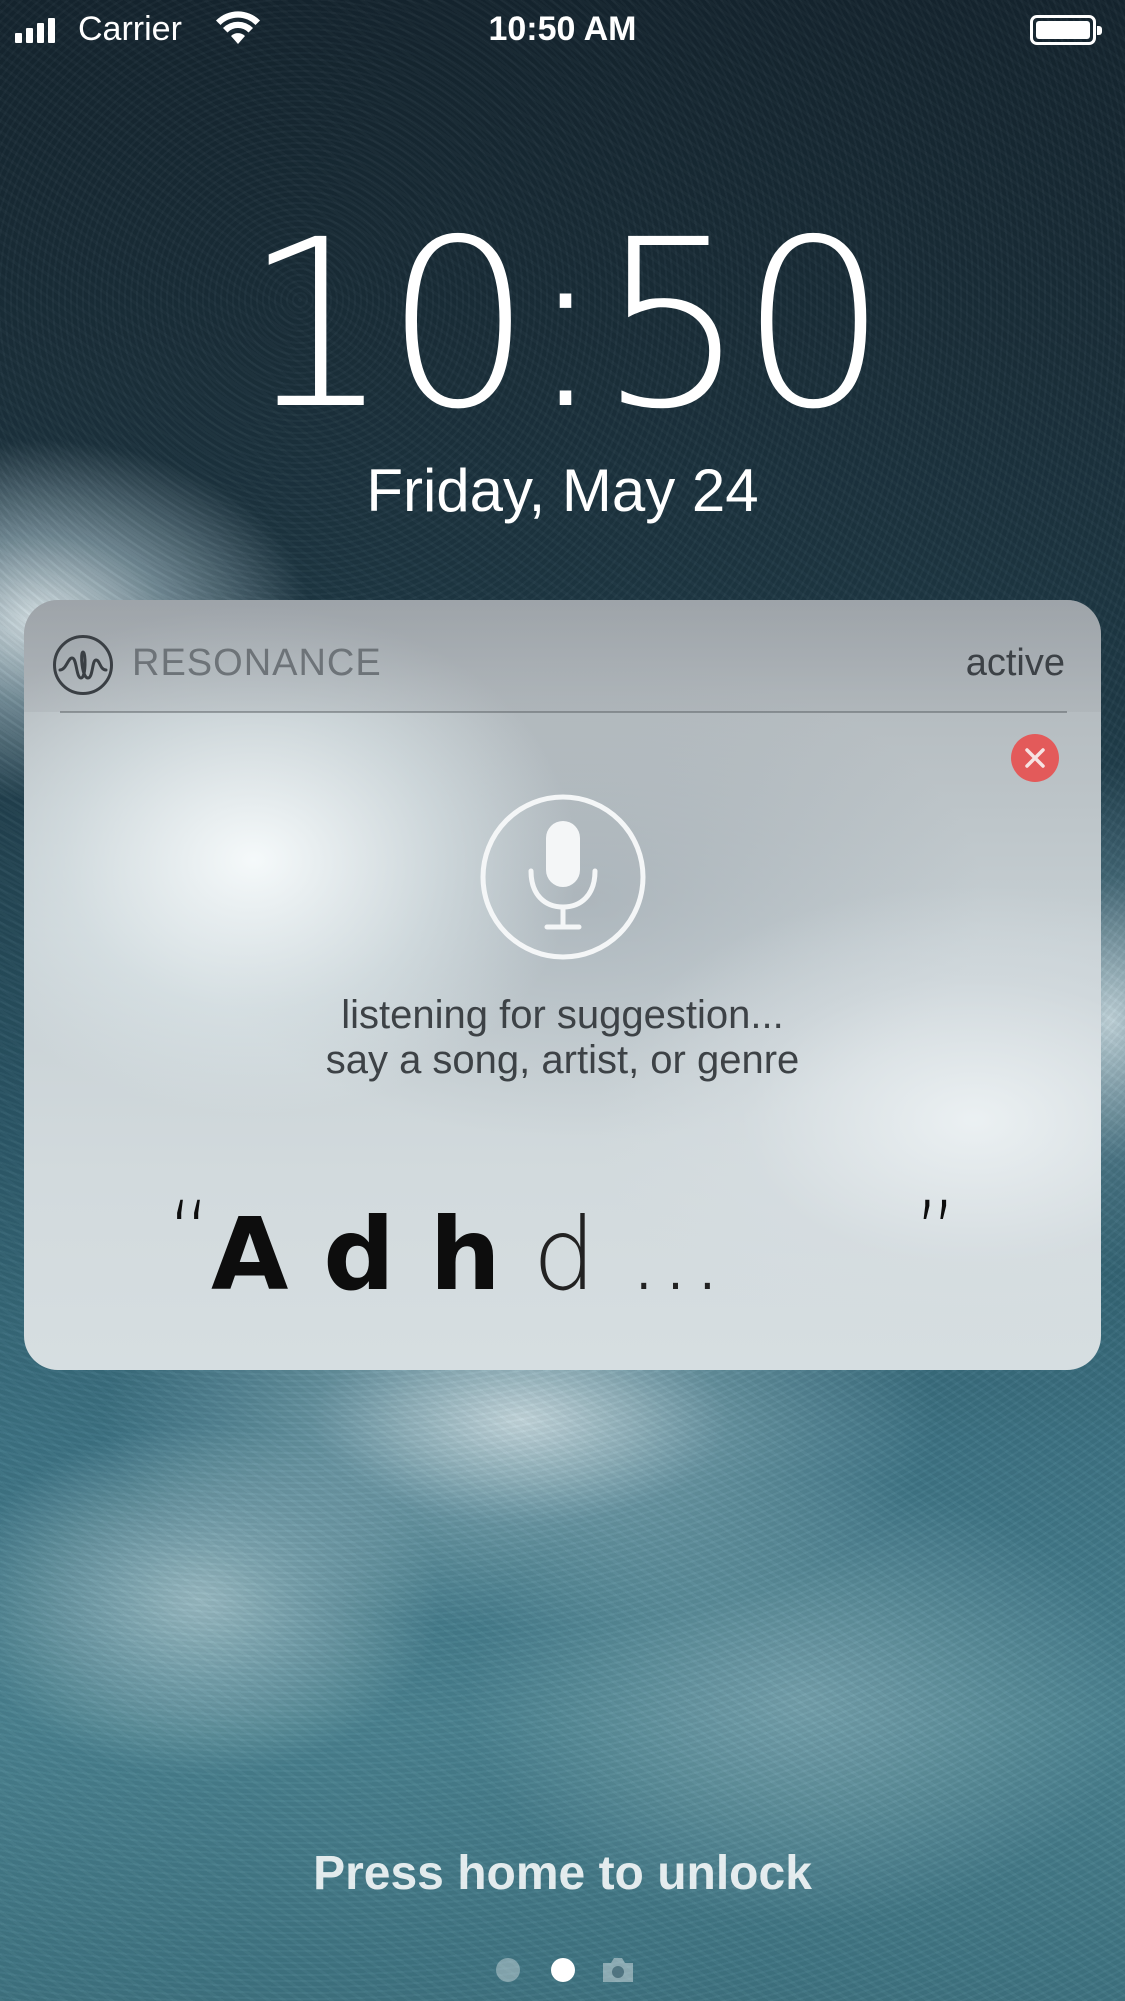 The image size is (1125, 2001). What do you see at coordinates (1063, 30) in the screenshot?
I see `battery-fill` at bounding box center [1063, 30].